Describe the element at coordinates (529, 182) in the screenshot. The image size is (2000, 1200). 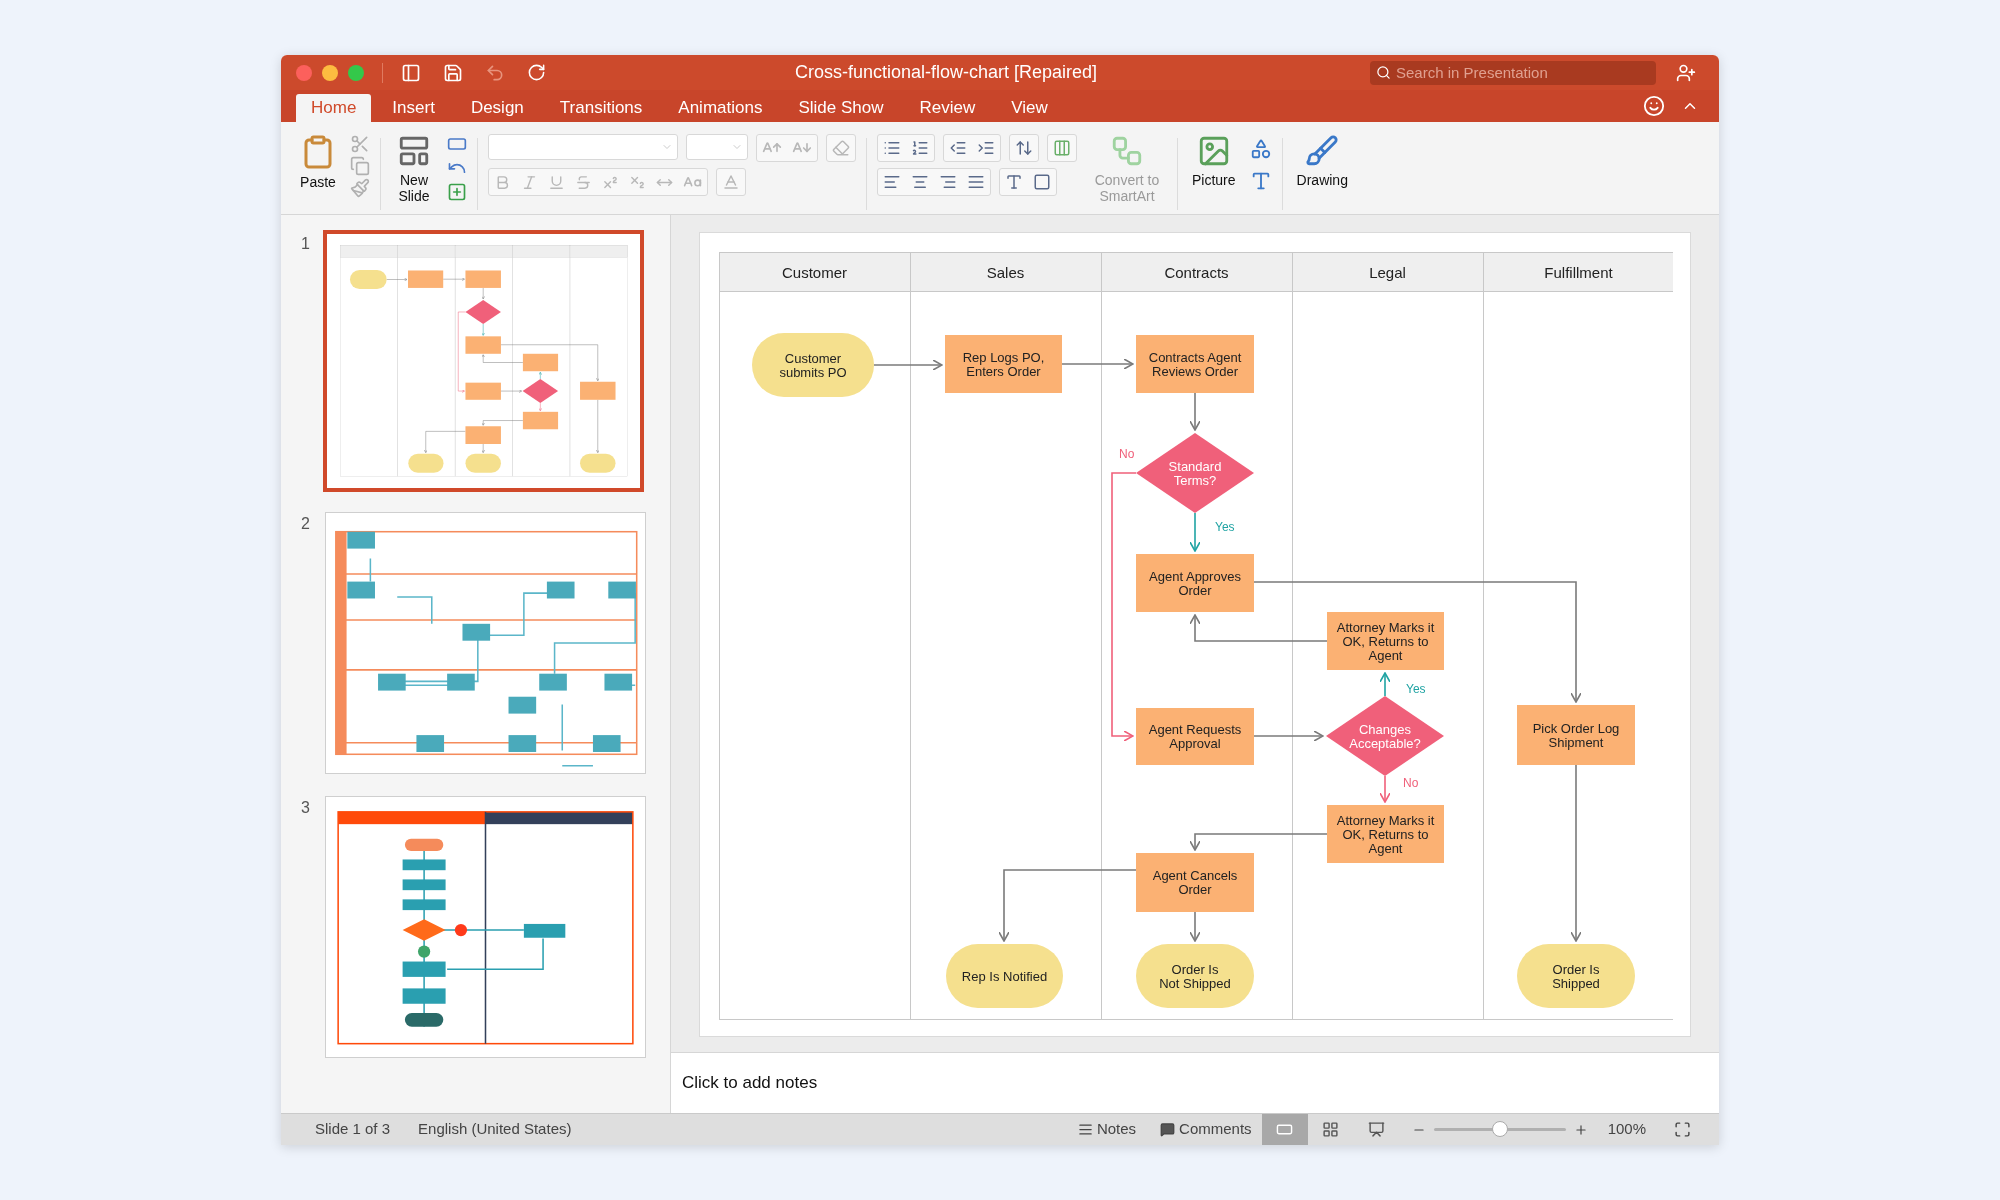
I see `italic-icon` at that location.